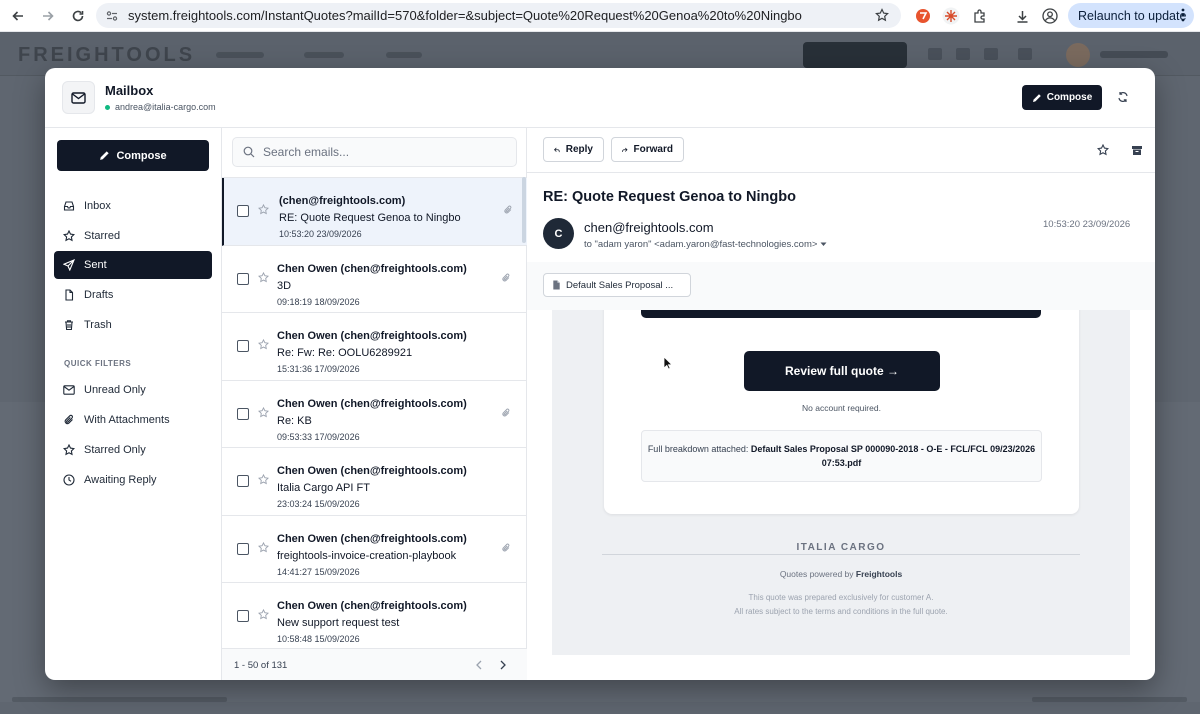  What do you see at coordinates (99, 295) in the screenshot?
I see `sidebar-item-label: Drafts` at bounding box center [99, 295].